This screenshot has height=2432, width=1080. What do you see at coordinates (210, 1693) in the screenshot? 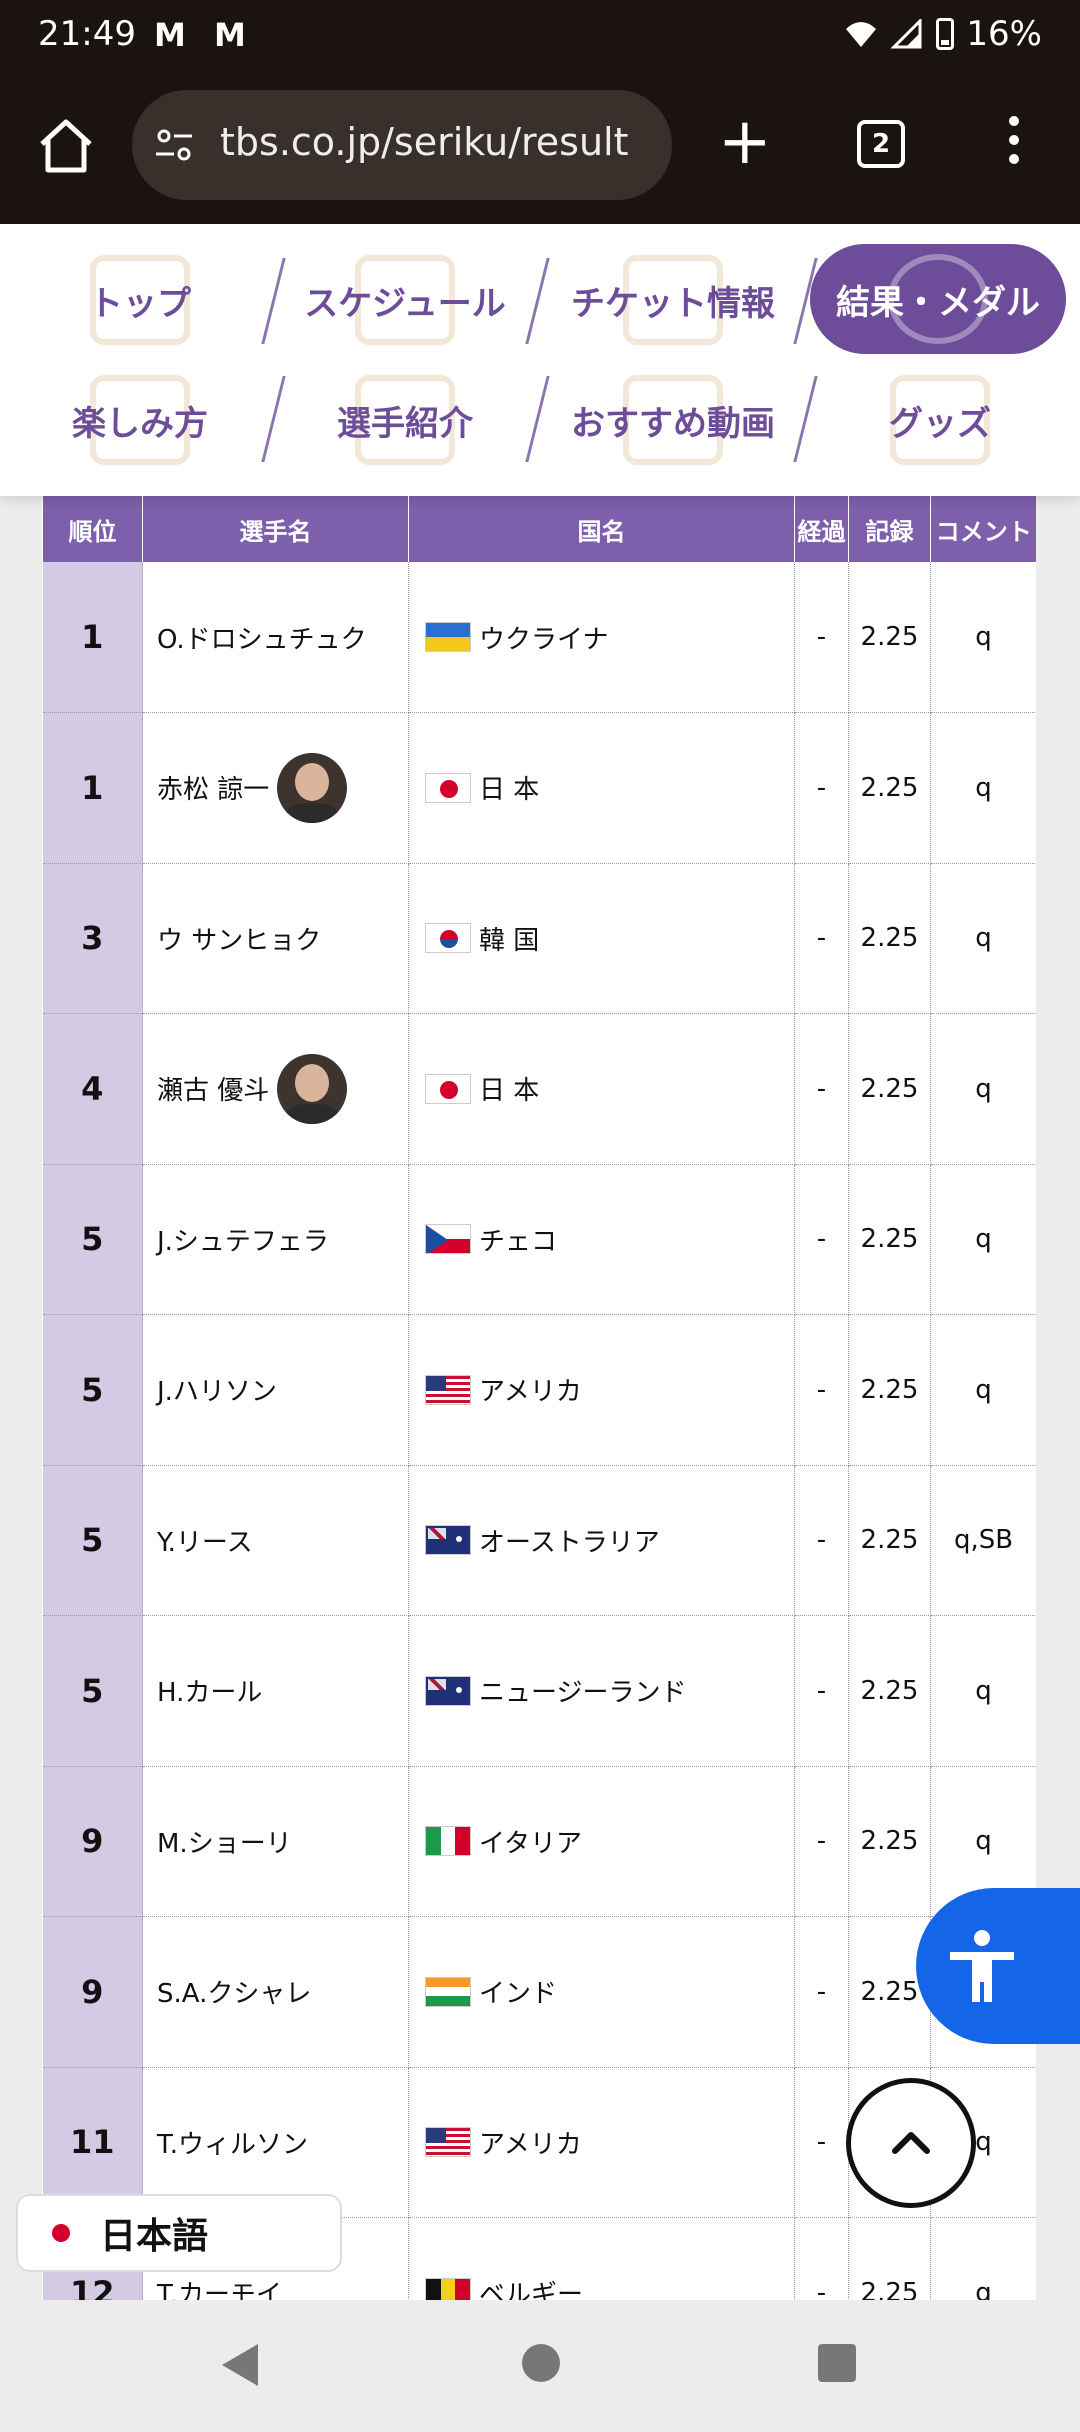
I see `athlete-name: H.カール` at bounding box center [210, 1693].